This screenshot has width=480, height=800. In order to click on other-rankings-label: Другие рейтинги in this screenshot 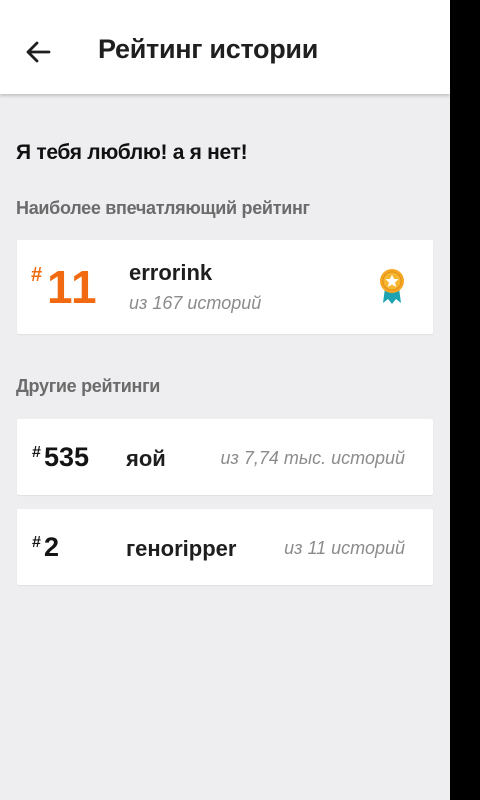, I will do `click(88, 386)`.